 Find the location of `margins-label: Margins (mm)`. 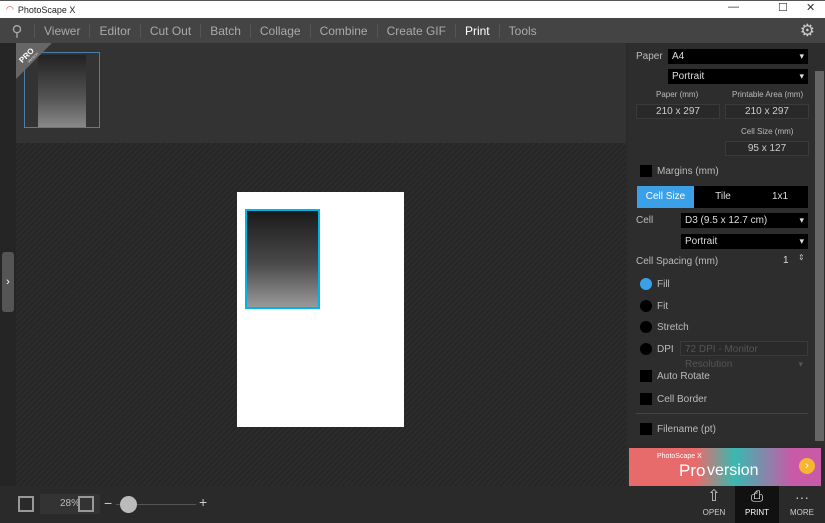

margins-label: Margins (mm) is located at coordinates (688, 171).